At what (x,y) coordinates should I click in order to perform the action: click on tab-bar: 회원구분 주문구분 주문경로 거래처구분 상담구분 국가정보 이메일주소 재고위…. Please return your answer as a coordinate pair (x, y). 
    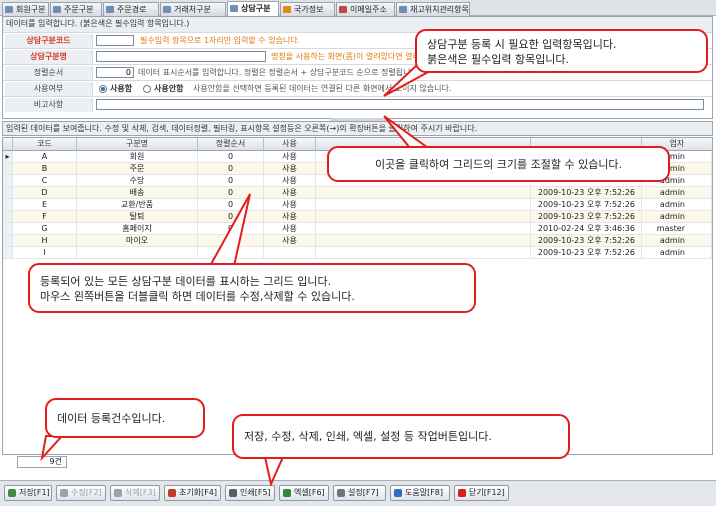
    Looking at the image, I should click on (358, 8).